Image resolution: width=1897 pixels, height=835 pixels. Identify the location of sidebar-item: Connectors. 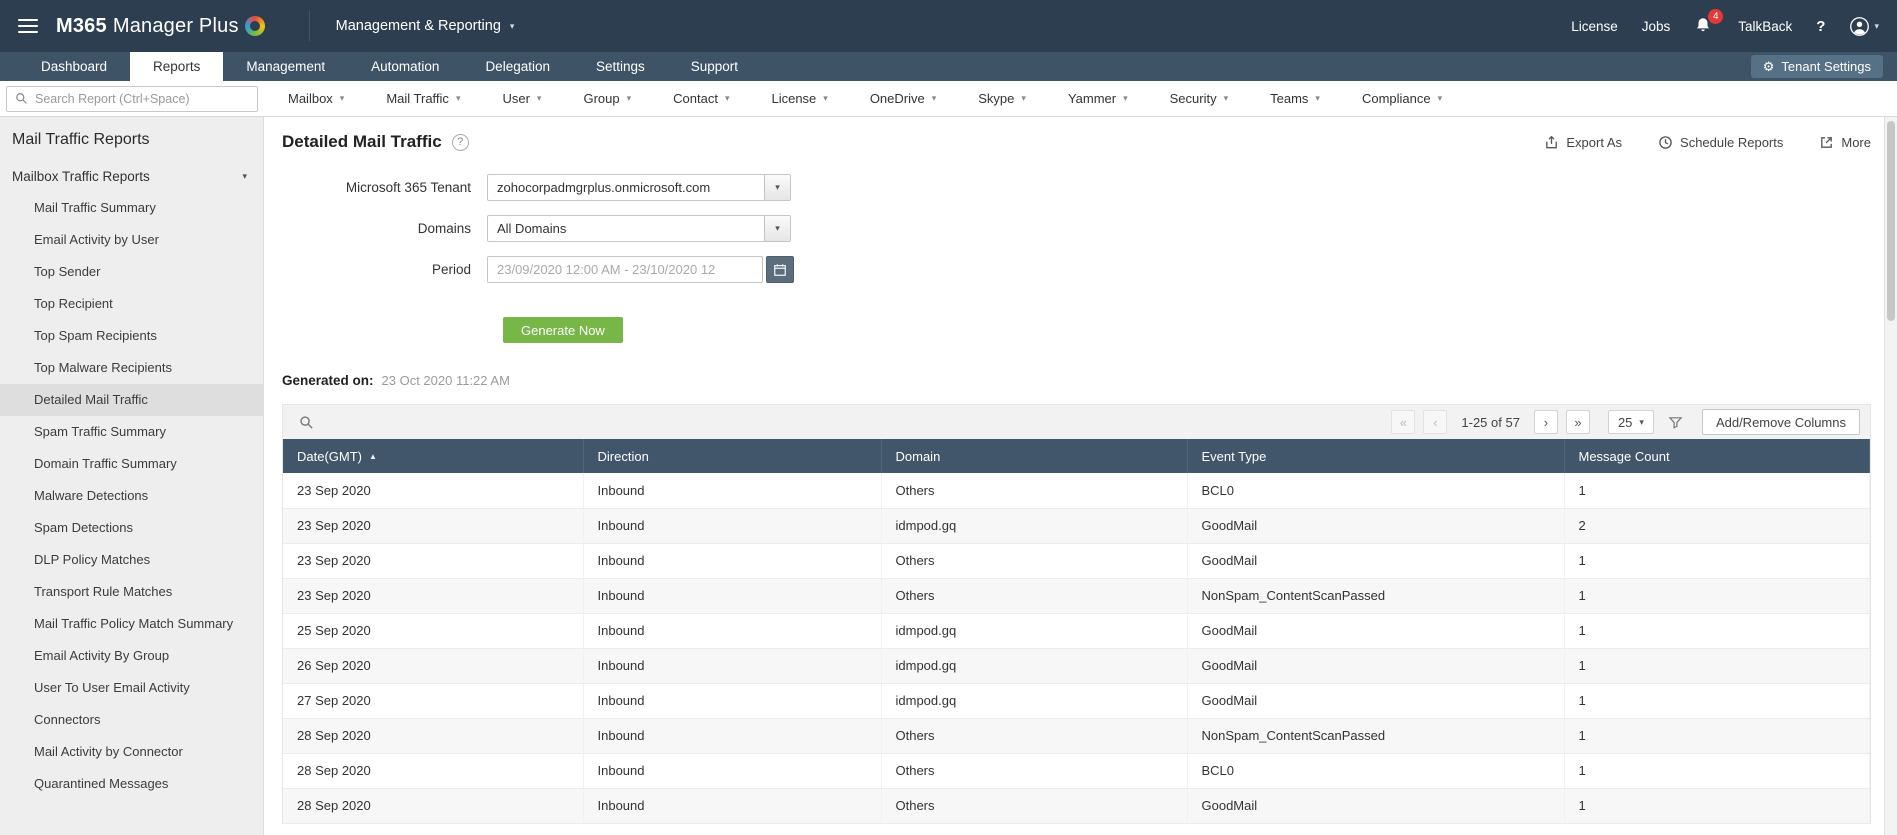
(131, 720).